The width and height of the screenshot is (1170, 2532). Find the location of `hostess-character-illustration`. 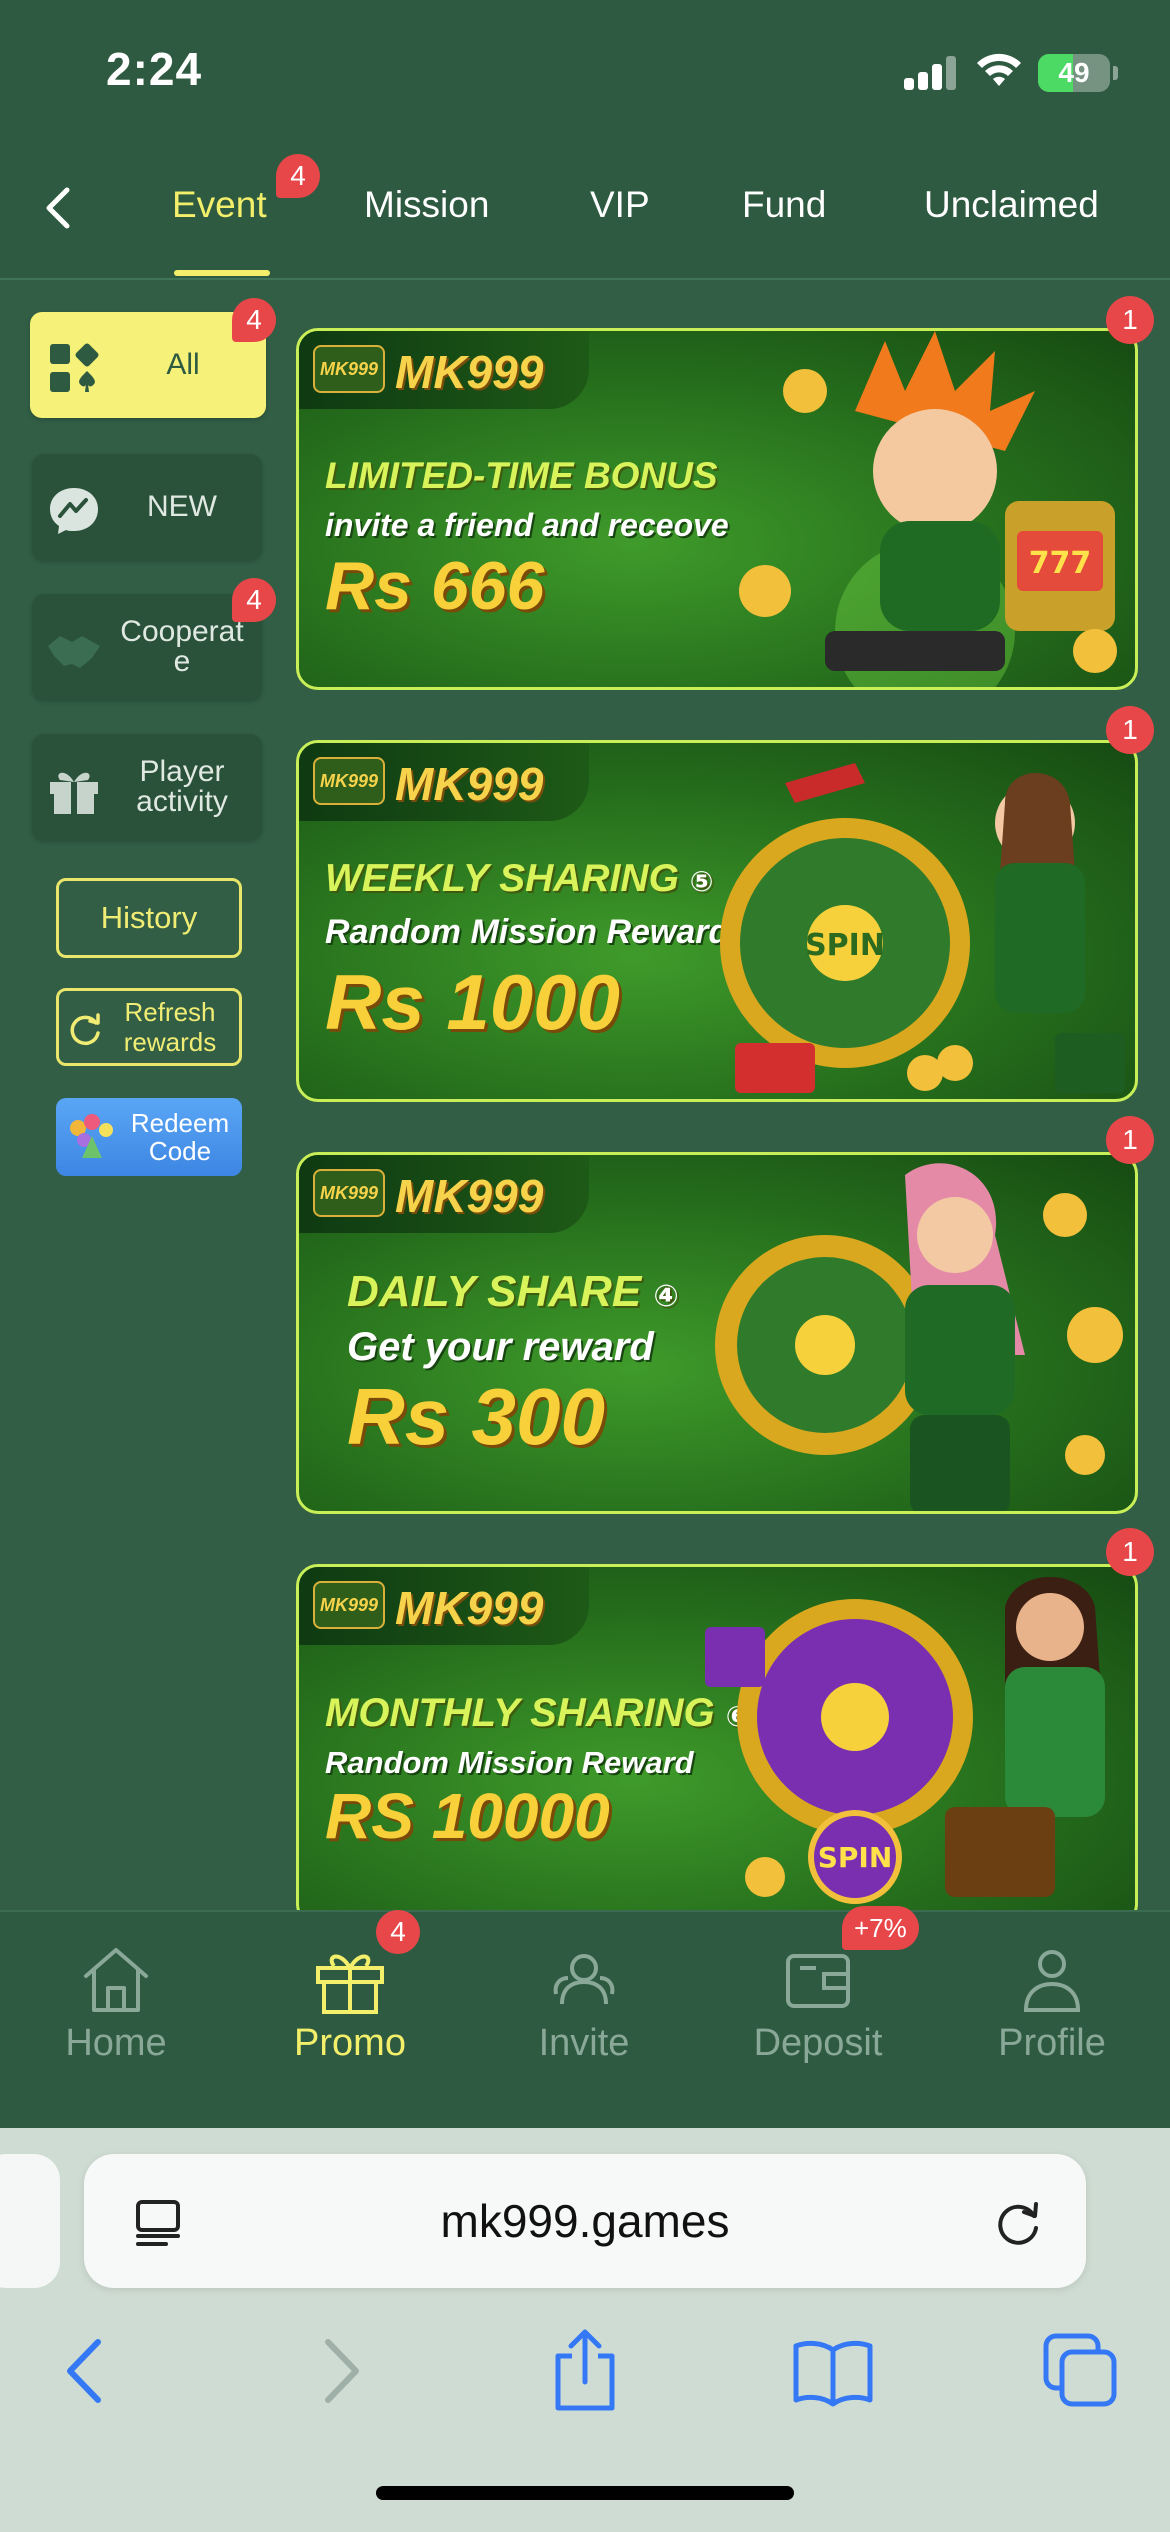

hostess-character-illustration is located at coordinates (919, 1337).